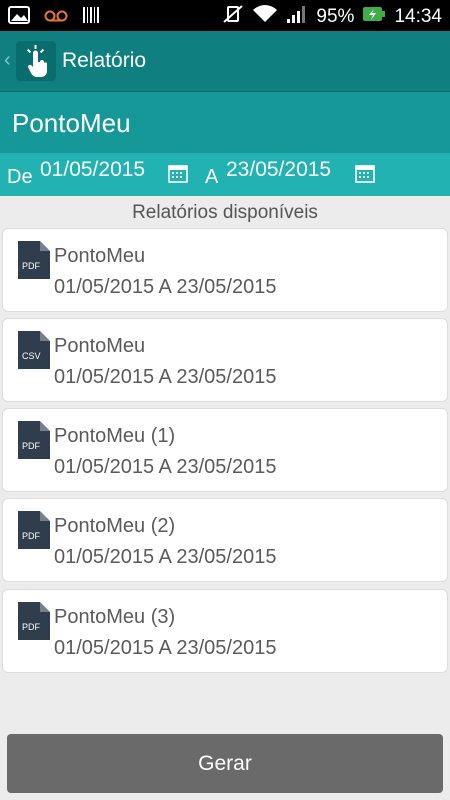 The image size is (450, 800). Describe the element at coordinates (115, 526) in the screenshot. I see `report-name: PontoMeu (2)` at that location.